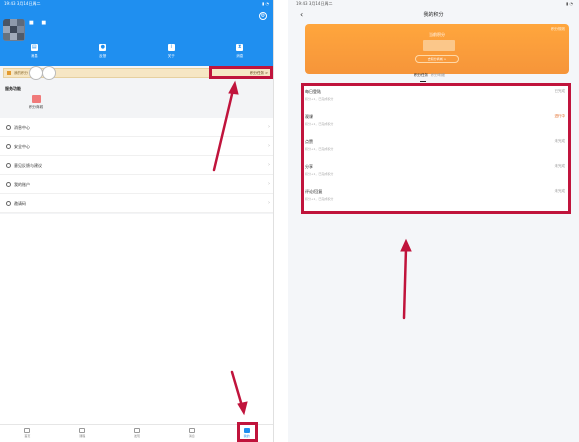 Image resolution: width=579 pixels, height=442 pixels. I want to click on tab-points-details: 积分明细, so click(438, 75).